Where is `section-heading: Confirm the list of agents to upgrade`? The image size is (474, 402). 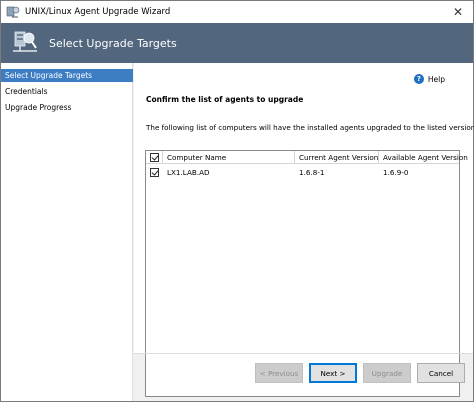 section-heading: Confirm the list of agents to upgrade is located at coordinates (225, 99).